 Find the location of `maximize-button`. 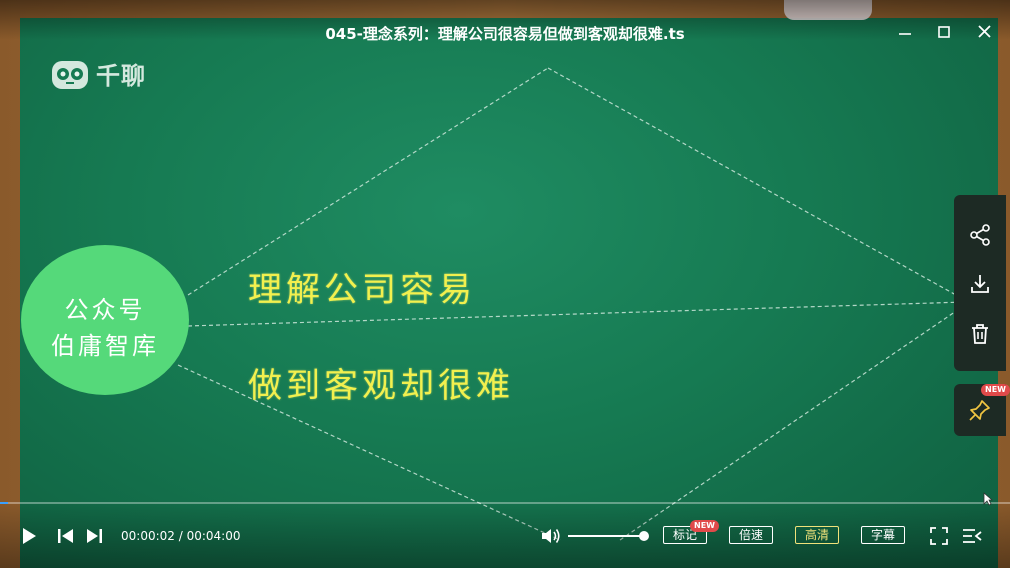

maximize-button is located at coordinates (943, 33).